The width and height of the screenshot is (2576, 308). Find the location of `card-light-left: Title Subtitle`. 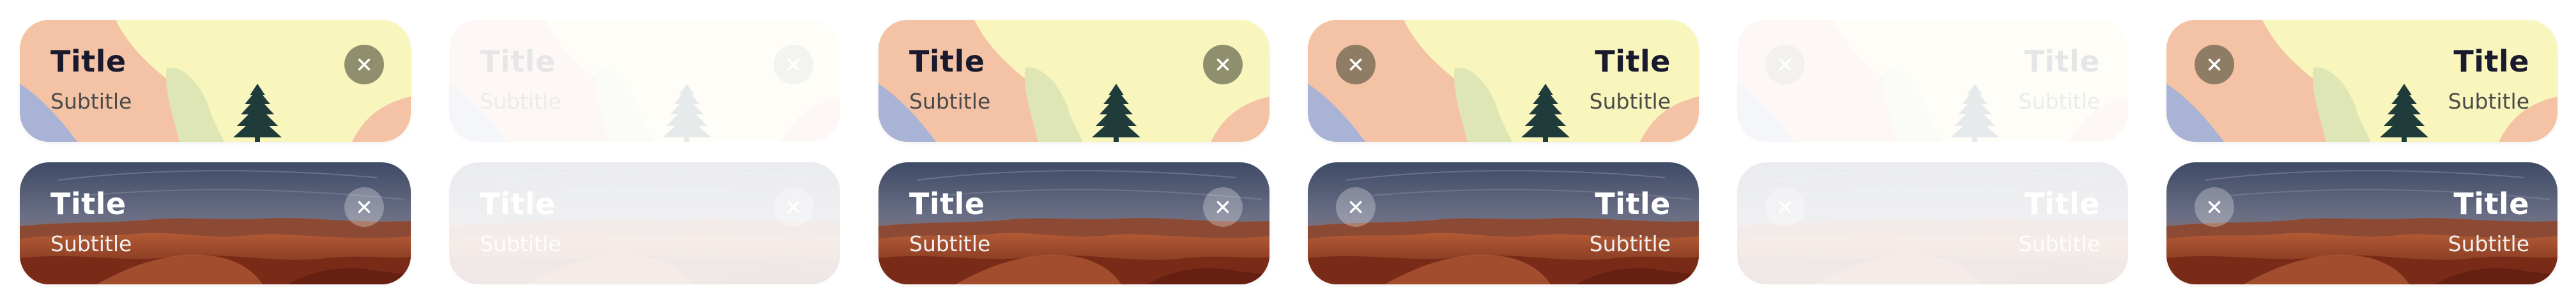

card-light-left: Title Subtitle is located at coordinates (215, 81).